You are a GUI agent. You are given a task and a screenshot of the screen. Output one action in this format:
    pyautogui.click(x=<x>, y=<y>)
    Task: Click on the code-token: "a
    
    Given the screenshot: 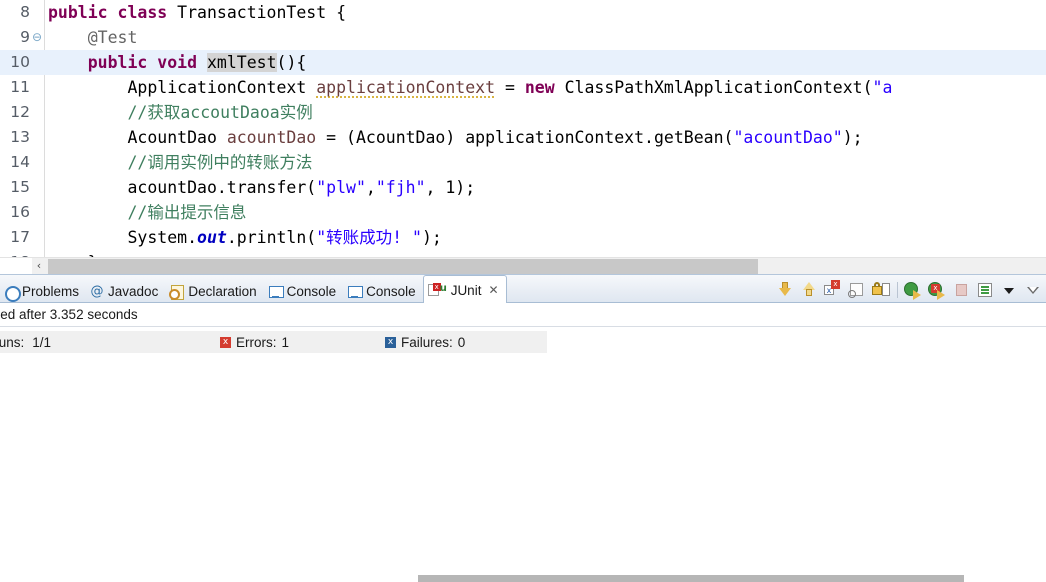 What is the action you would take?
    pyautogui.click(x=882, y=87)
    